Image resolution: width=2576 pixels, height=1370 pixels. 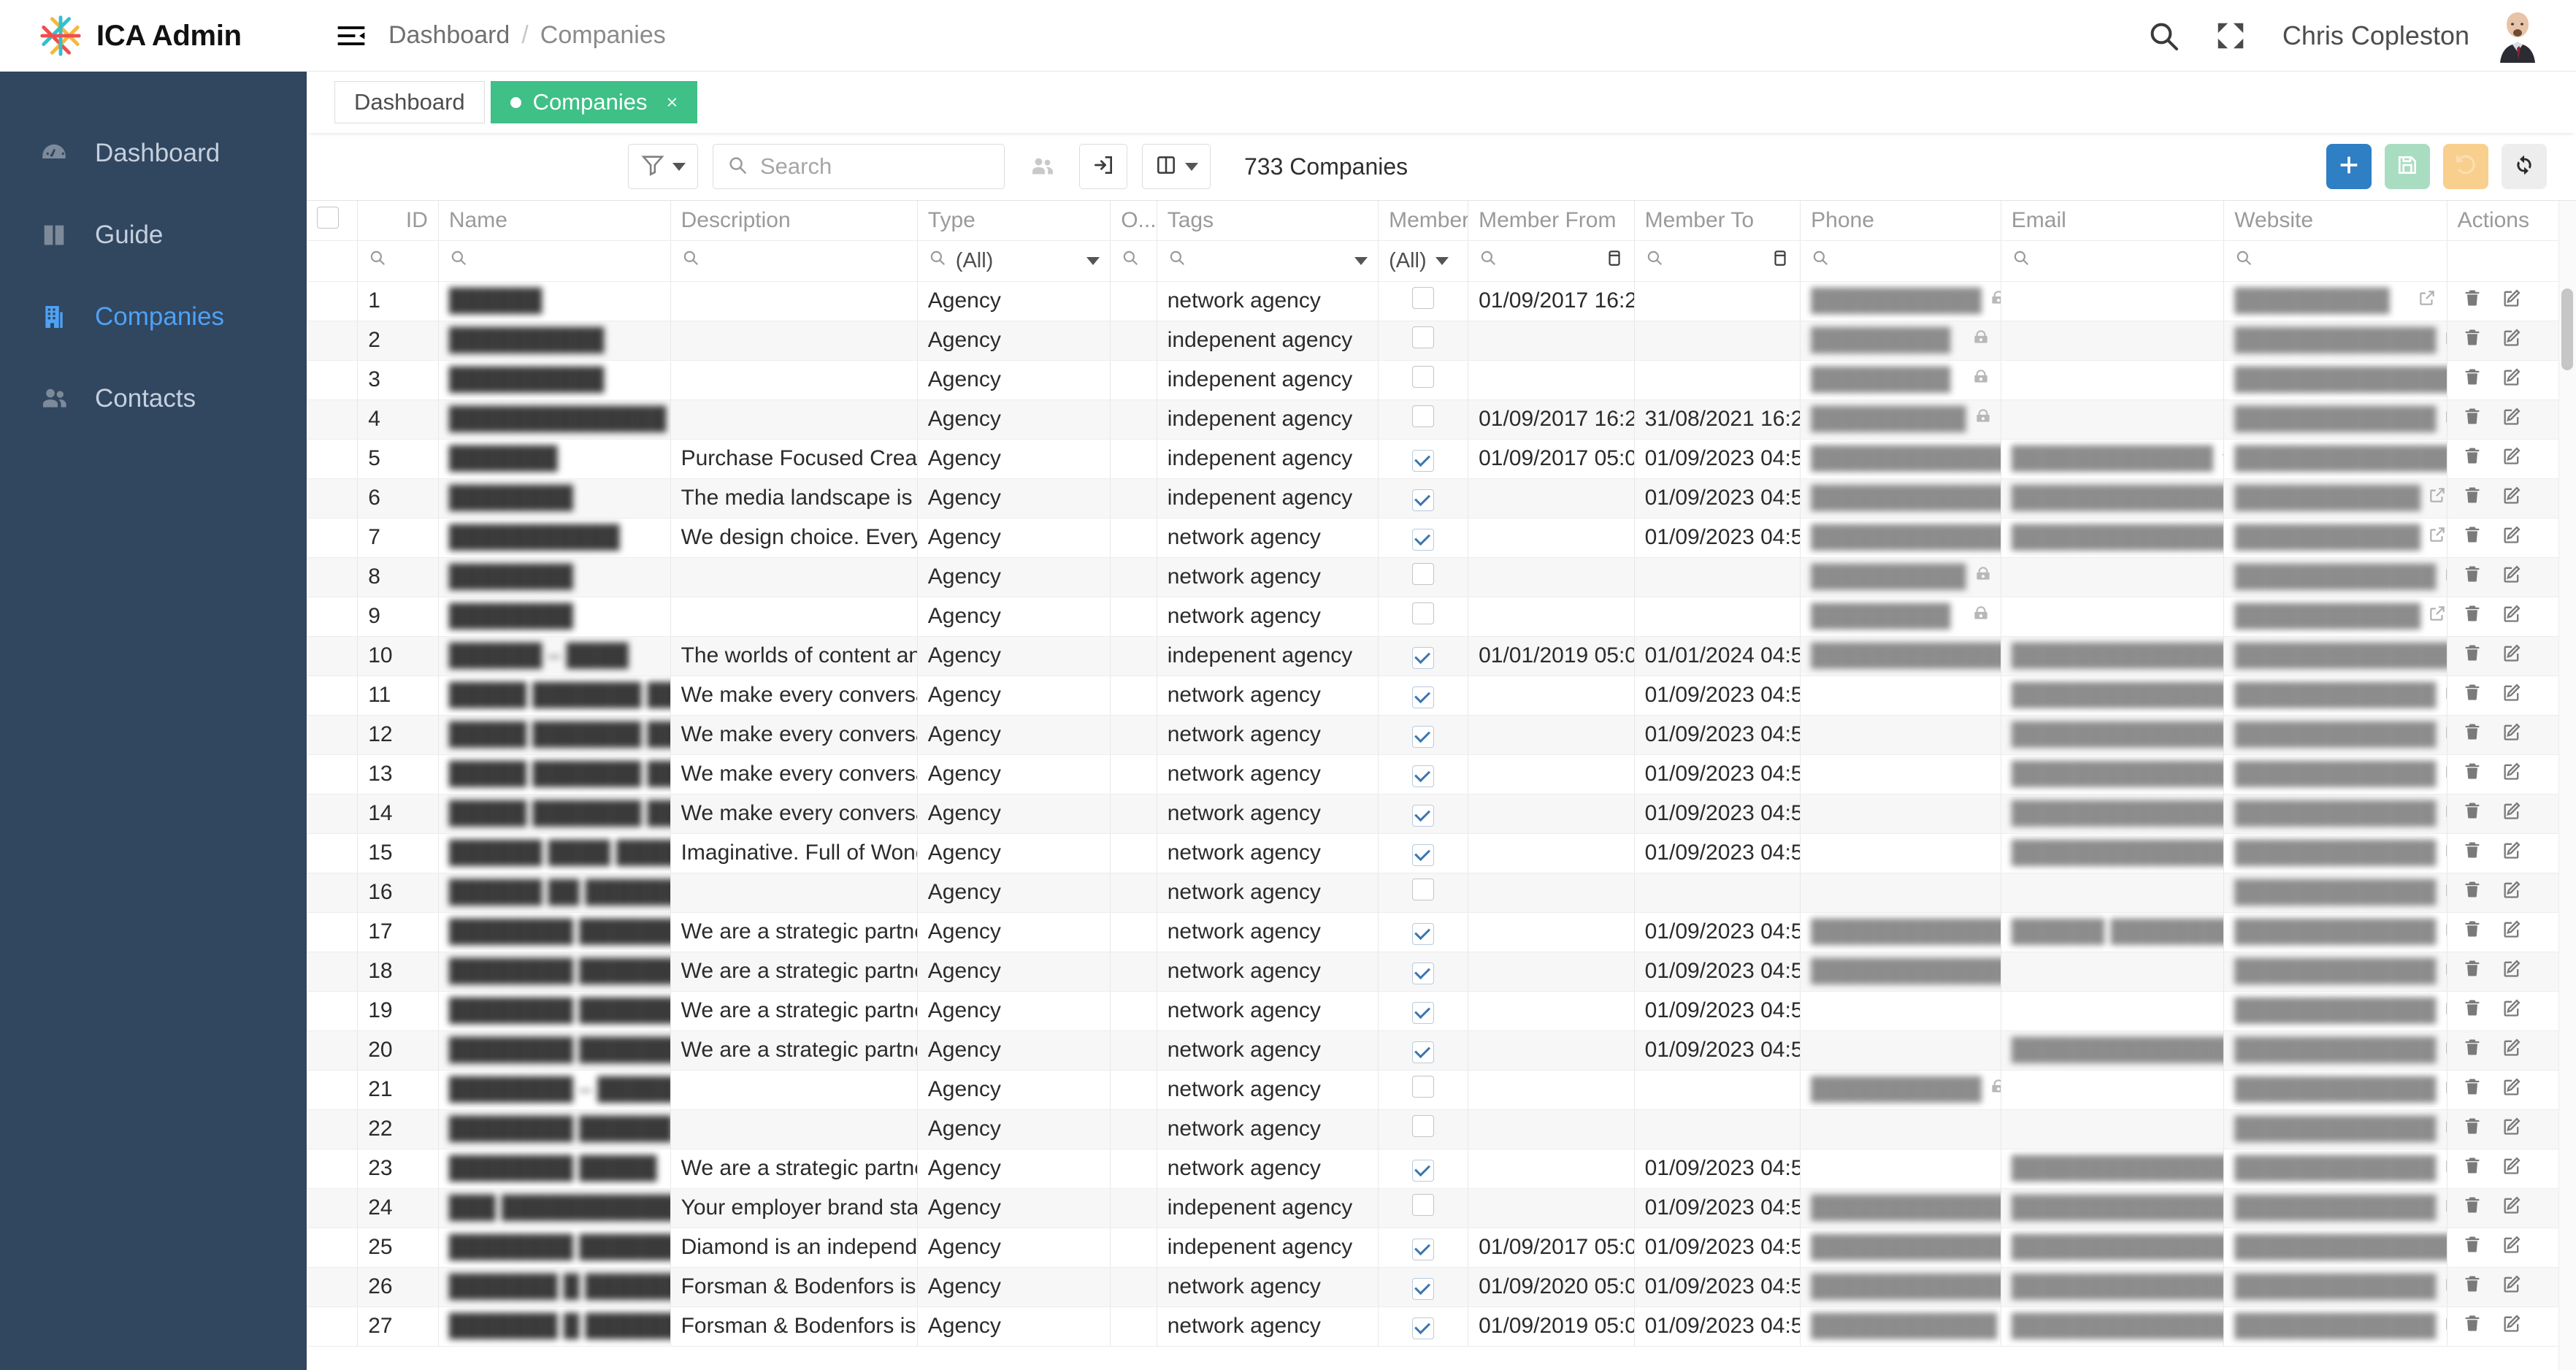 What do you see at coordinates (2524, 166) in the screenshot?
I see `refresh-button` at bounding box center [2524, 166].